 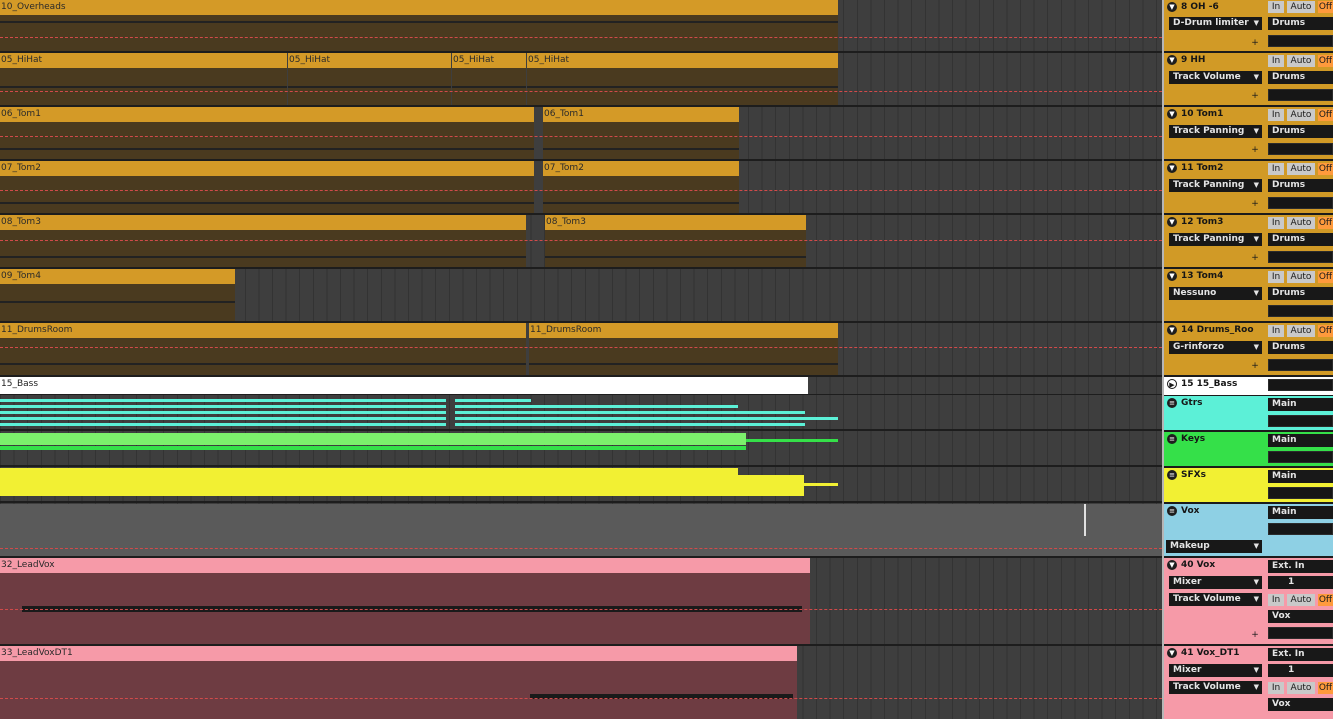 What do you see at coordinates (581, 449) in the screenshot?
I see `group-lane-keys` at bounding box center [581, 449].